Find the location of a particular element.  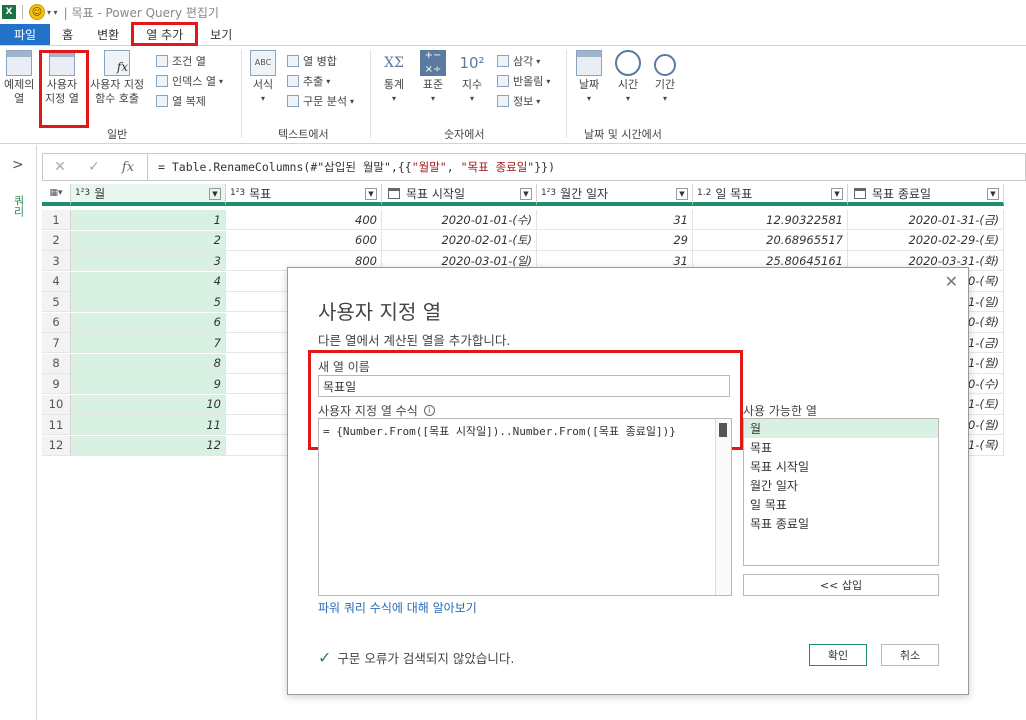

available-column-item: 월 is located at coordinates (841, 428).